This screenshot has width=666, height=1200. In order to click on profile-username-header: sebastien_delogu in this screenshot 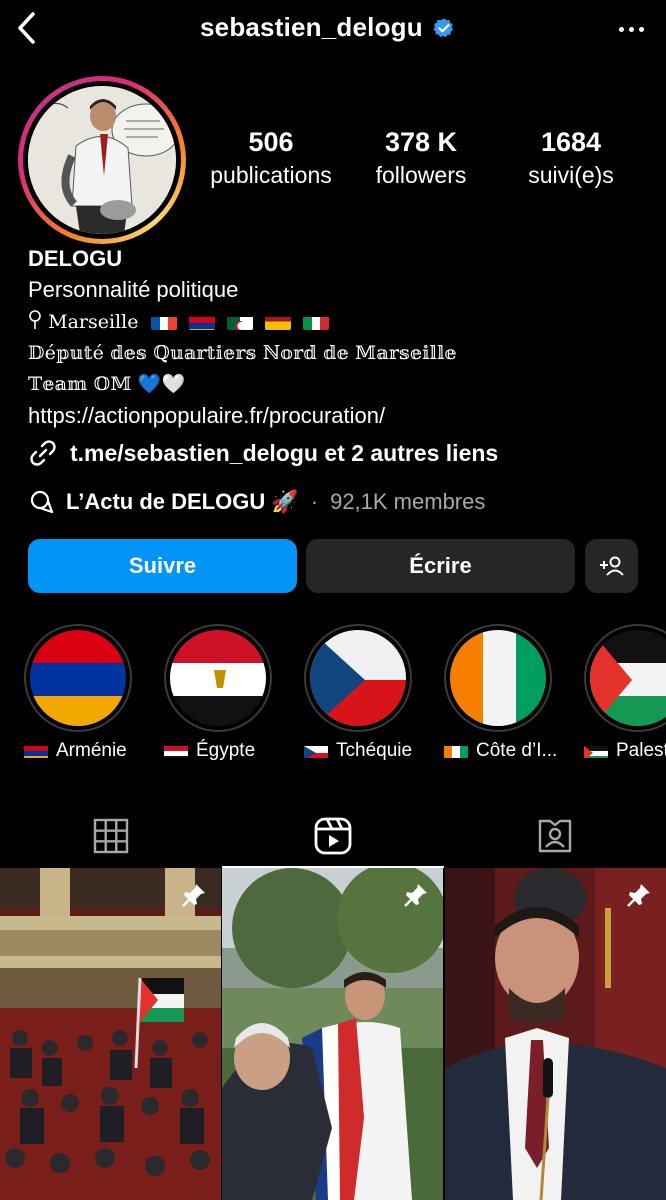, I will do `click(327, 27)`.